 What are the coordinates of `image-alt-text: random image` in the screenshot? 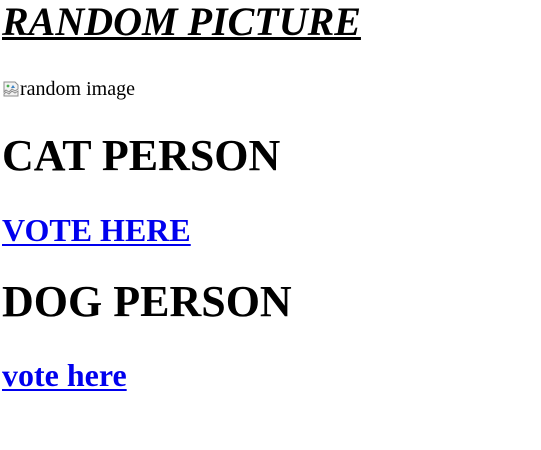 It's located at (77, 89).